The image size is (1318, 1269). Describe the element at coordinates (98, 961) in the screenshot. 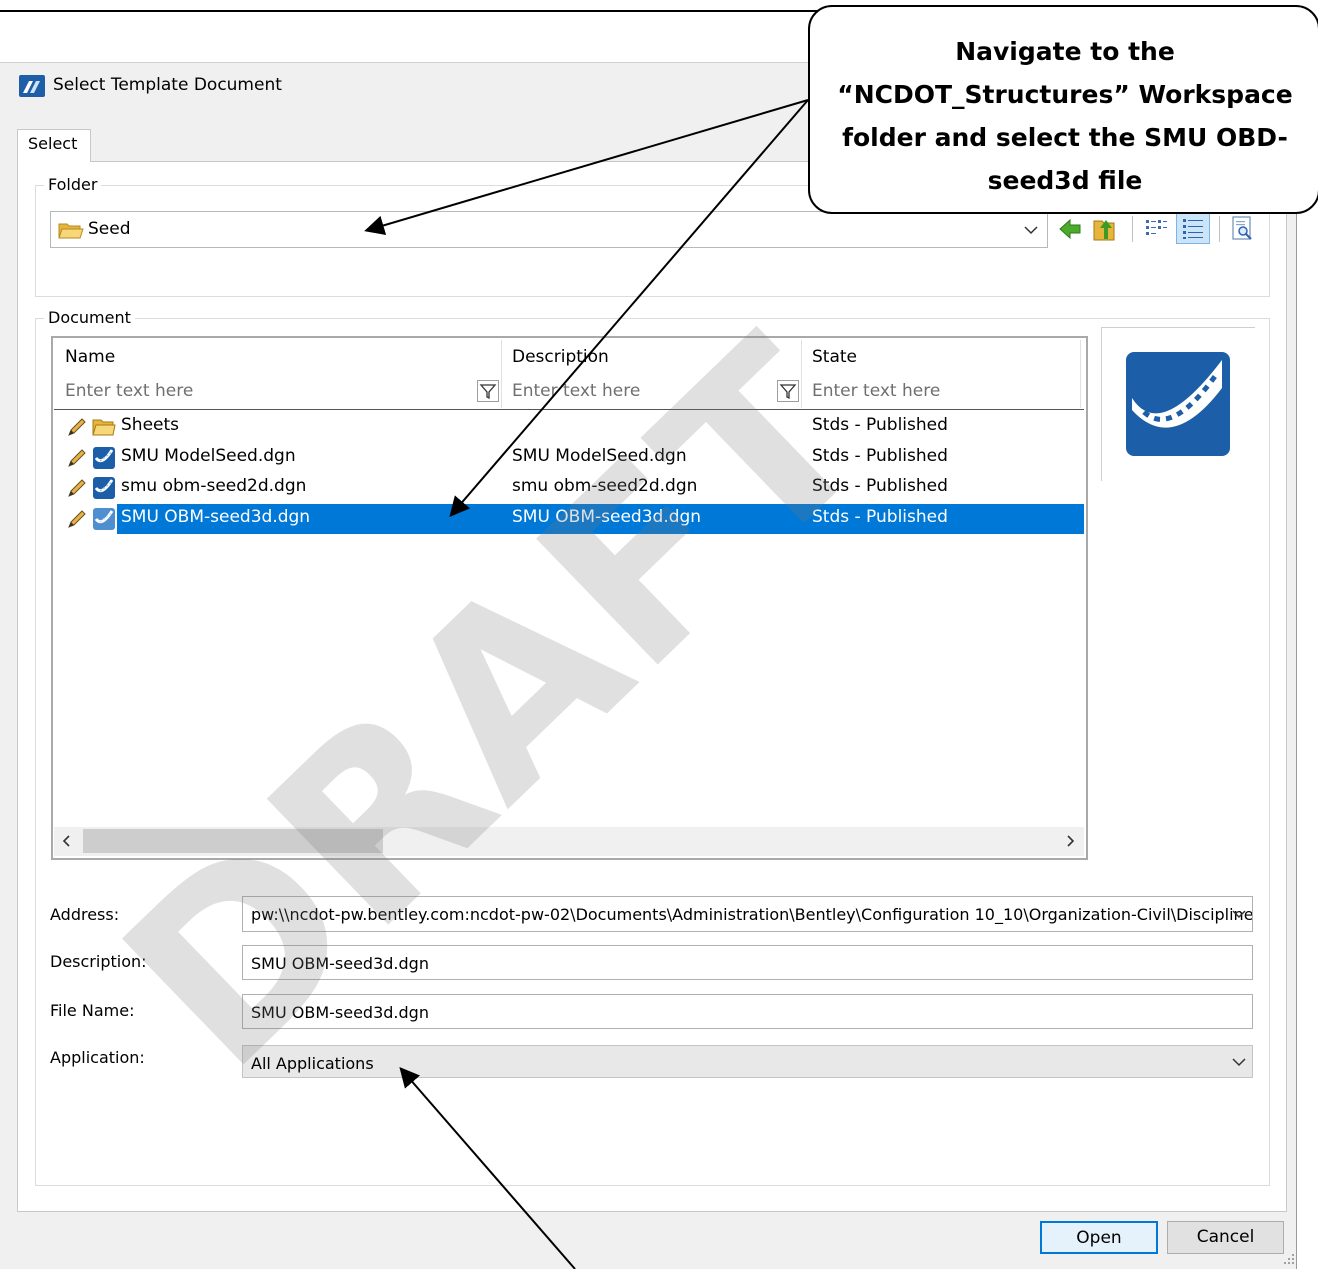

I see `description-label: Description:` at that location.